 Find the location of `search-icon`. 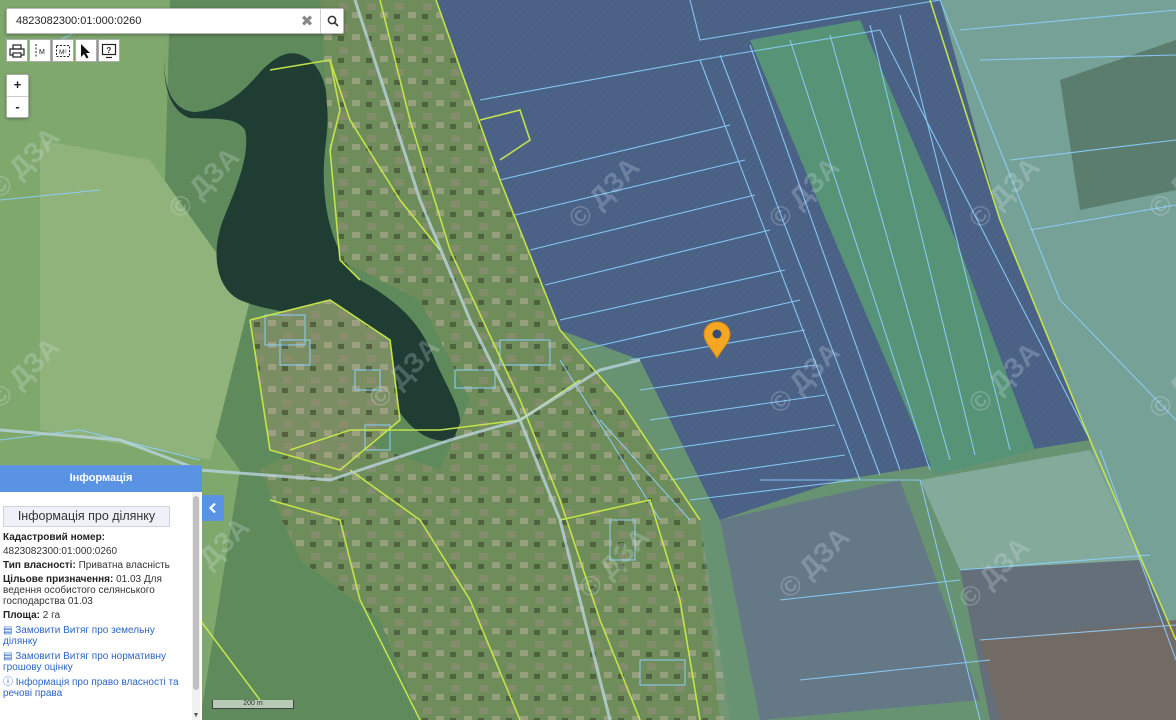

search-icon is located at coordinates (333, 21).